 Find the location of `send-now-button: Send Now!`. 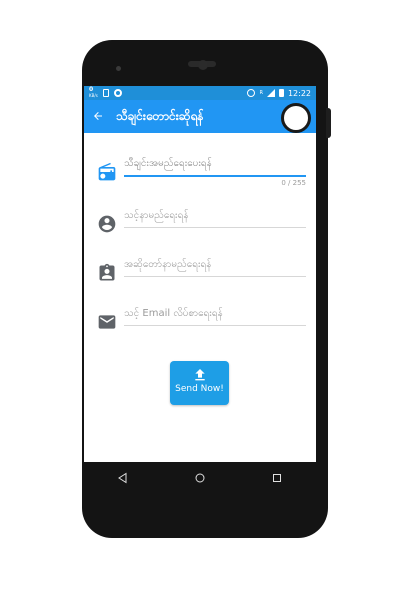

send-now-button: Send Now! is located at coordinates (199, 383).